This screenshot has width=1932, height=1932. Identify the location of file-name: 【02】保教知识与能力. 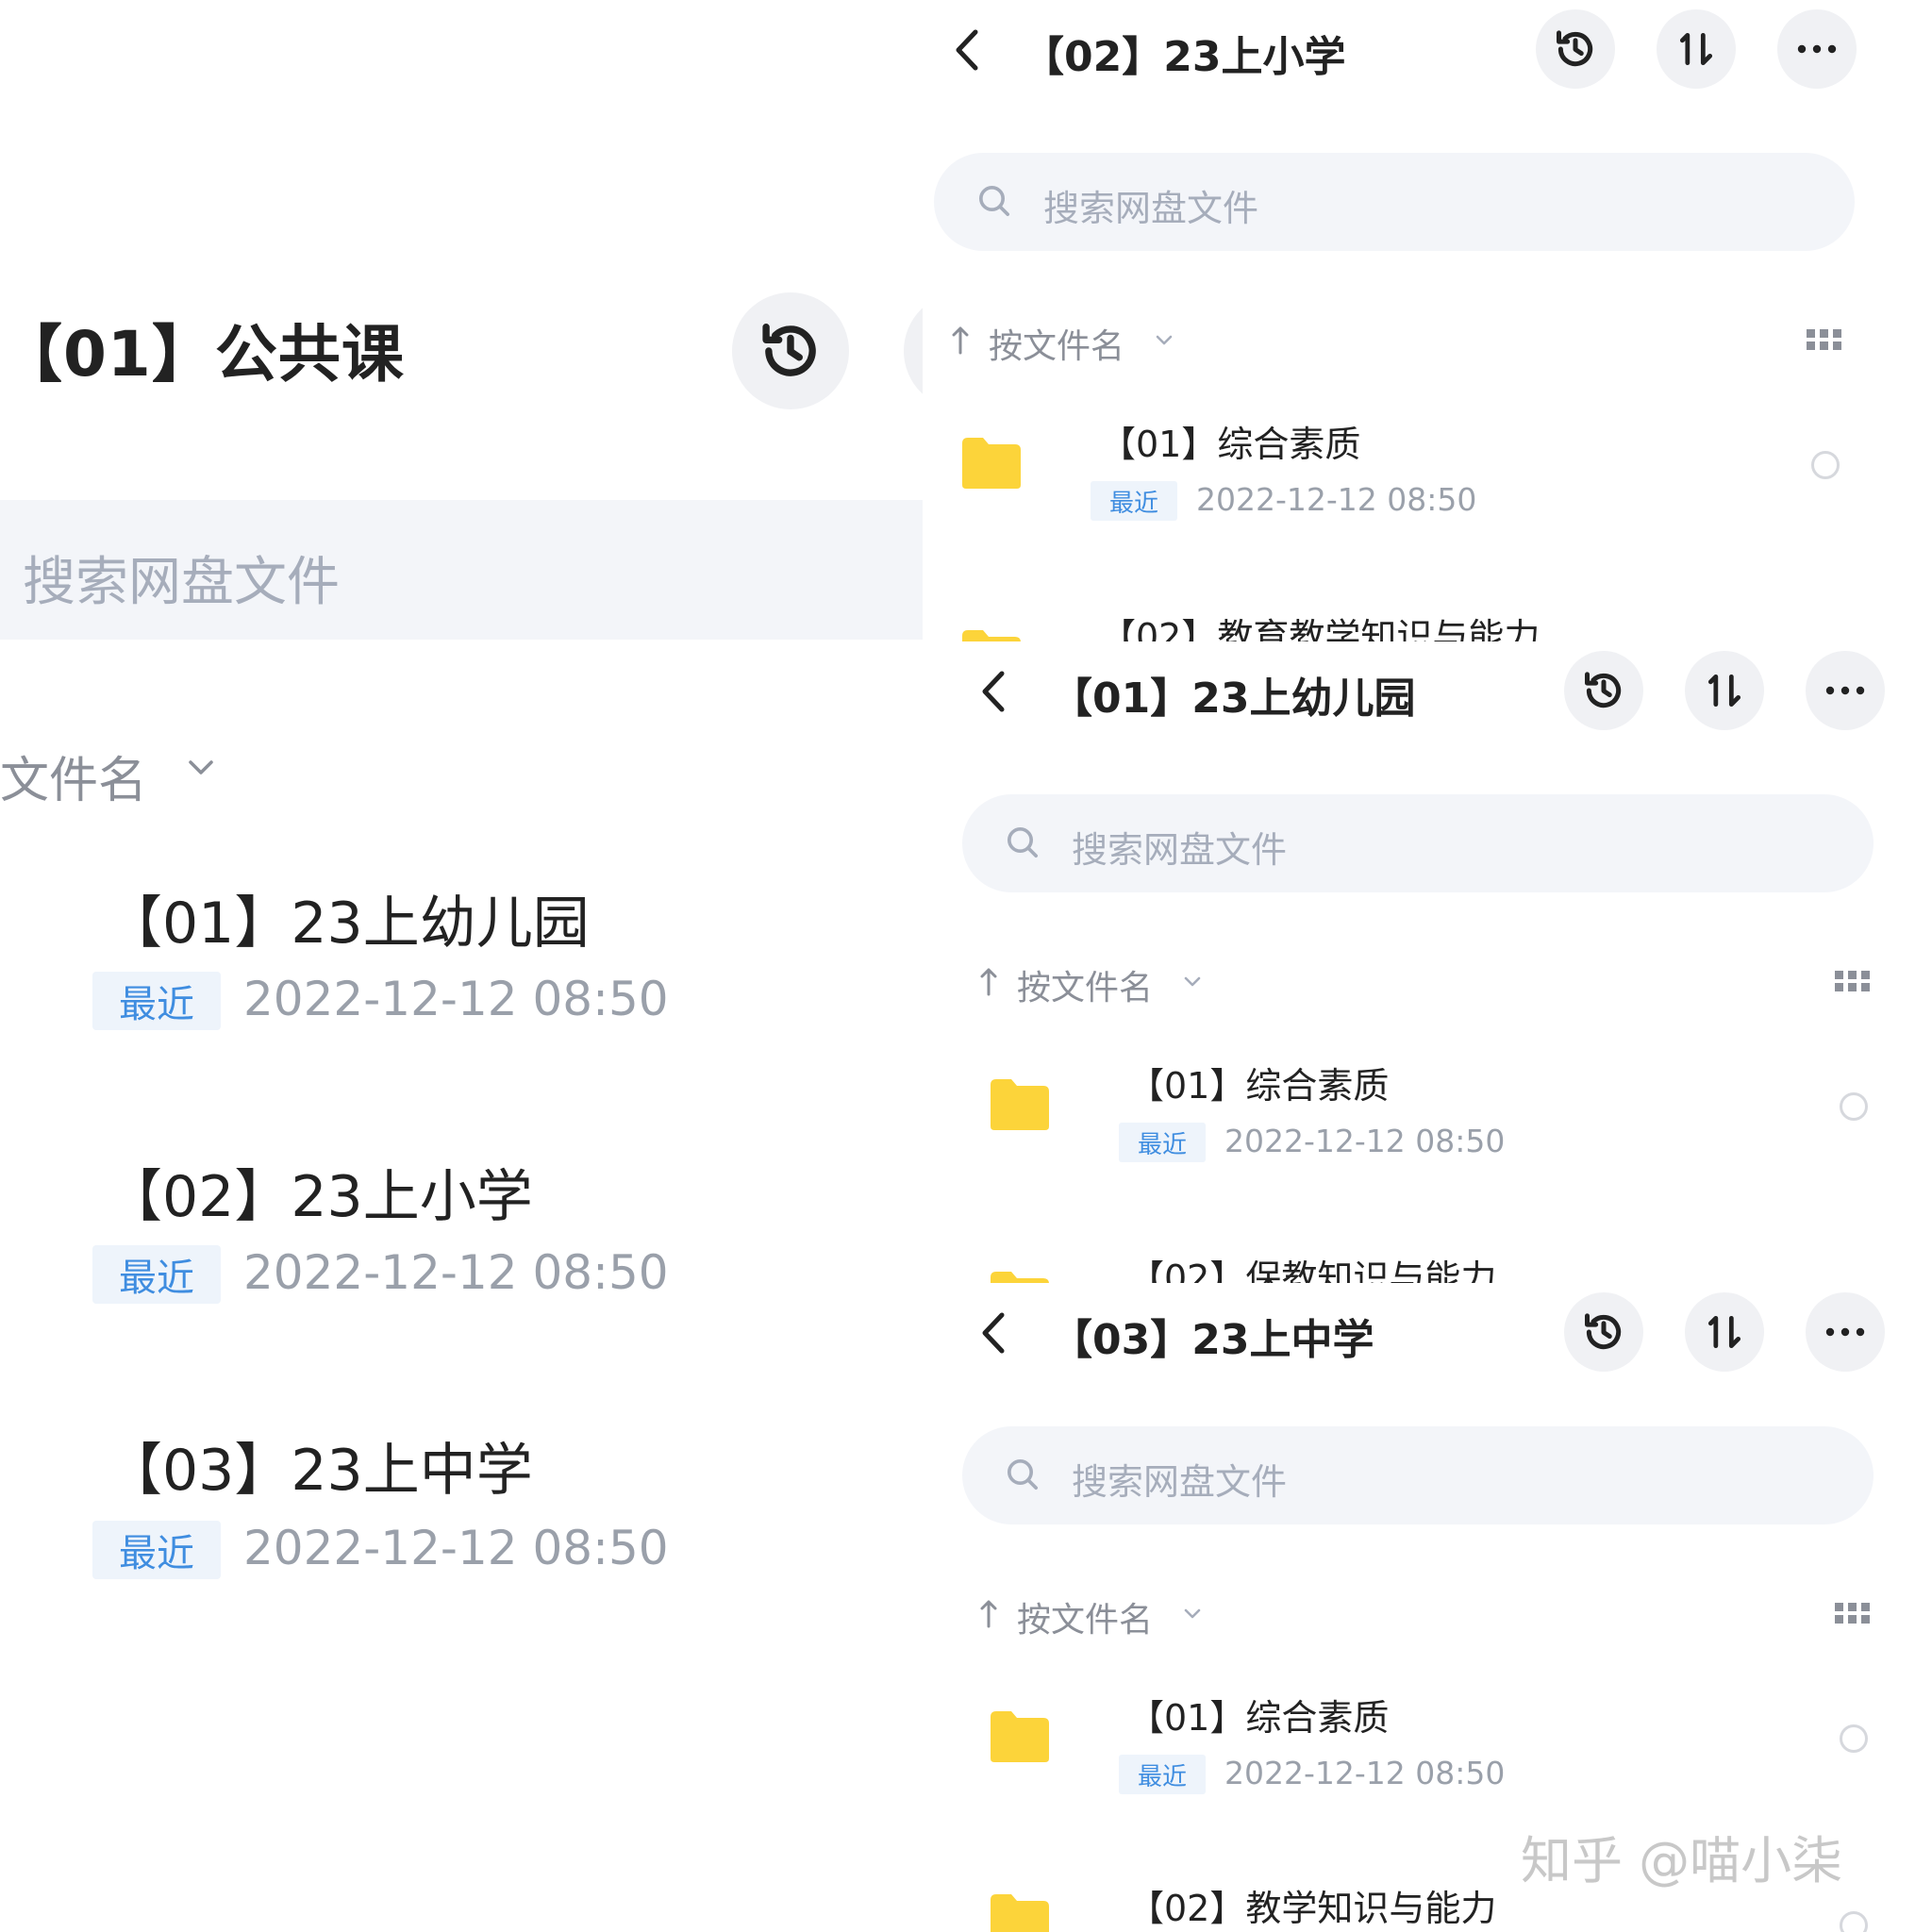
(1312, 1266).